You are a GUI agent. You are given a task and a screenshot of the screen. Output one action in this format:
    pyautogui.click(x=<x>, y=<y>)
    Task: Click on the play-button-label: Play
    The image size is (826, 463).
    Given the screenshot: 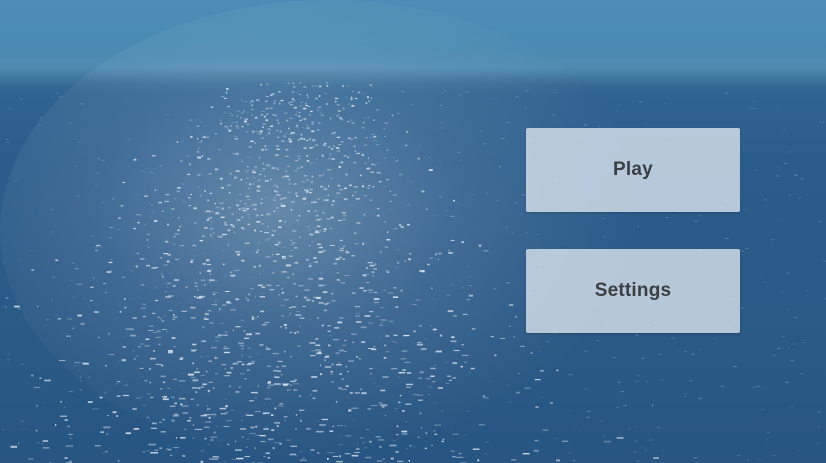 What is the action you would take?
    pyautogui.click(x=633, y=169)
    